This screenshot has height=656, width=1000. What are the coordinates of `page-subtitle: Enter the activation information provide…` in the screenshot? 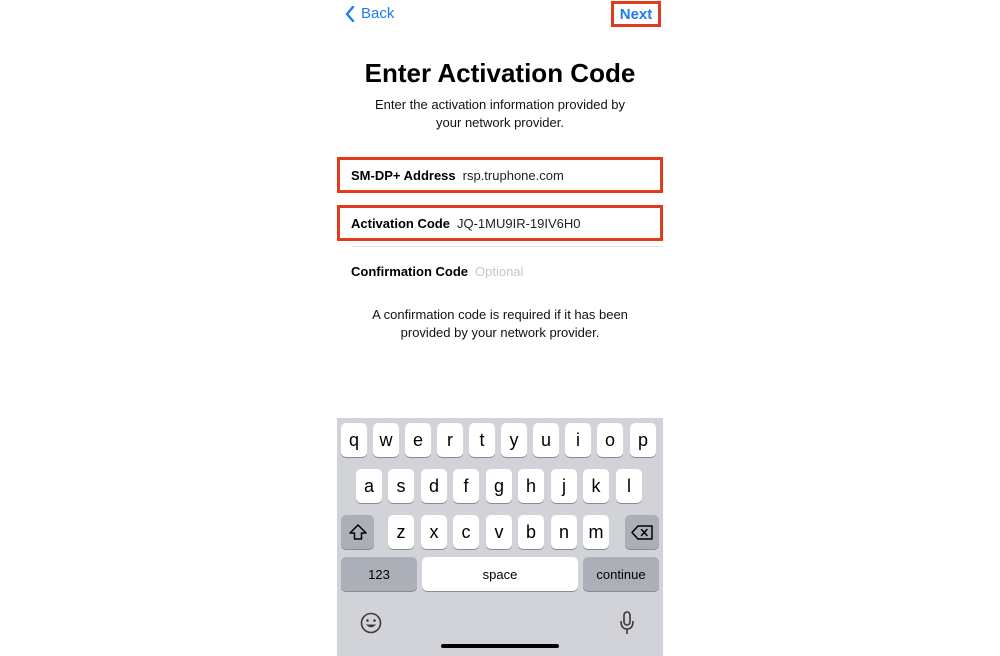 It's located at (500, 114).